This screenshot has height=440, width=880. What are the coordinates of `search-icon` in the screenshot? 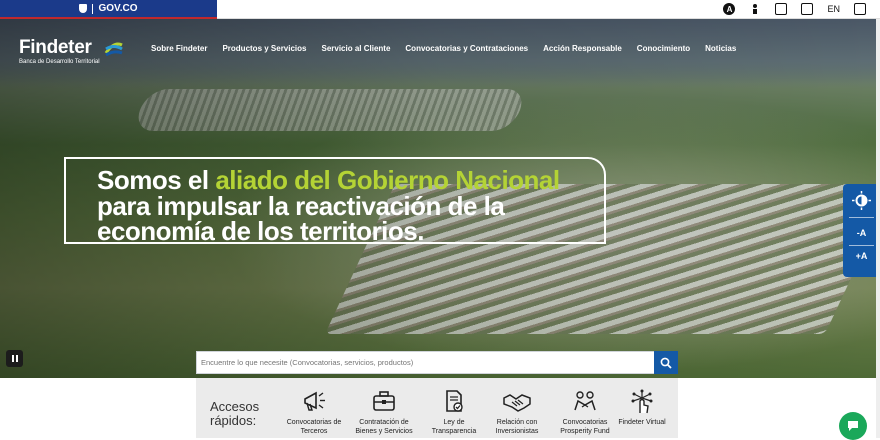 It's located at (666, 363).